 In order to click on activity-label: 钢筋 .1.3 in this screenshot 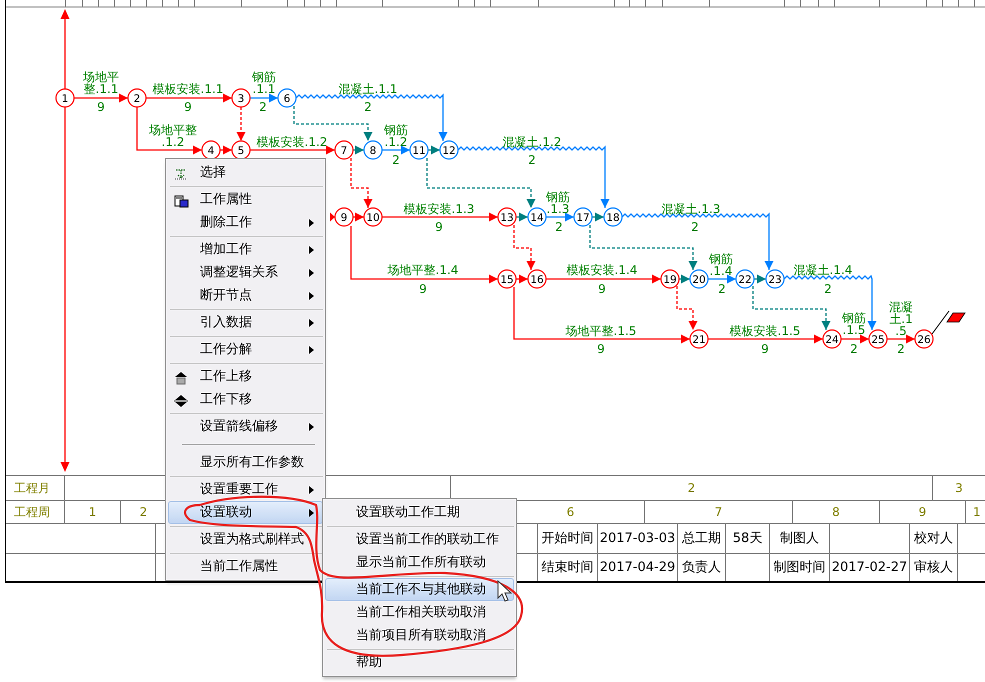, I will do `click(558, 203)`.